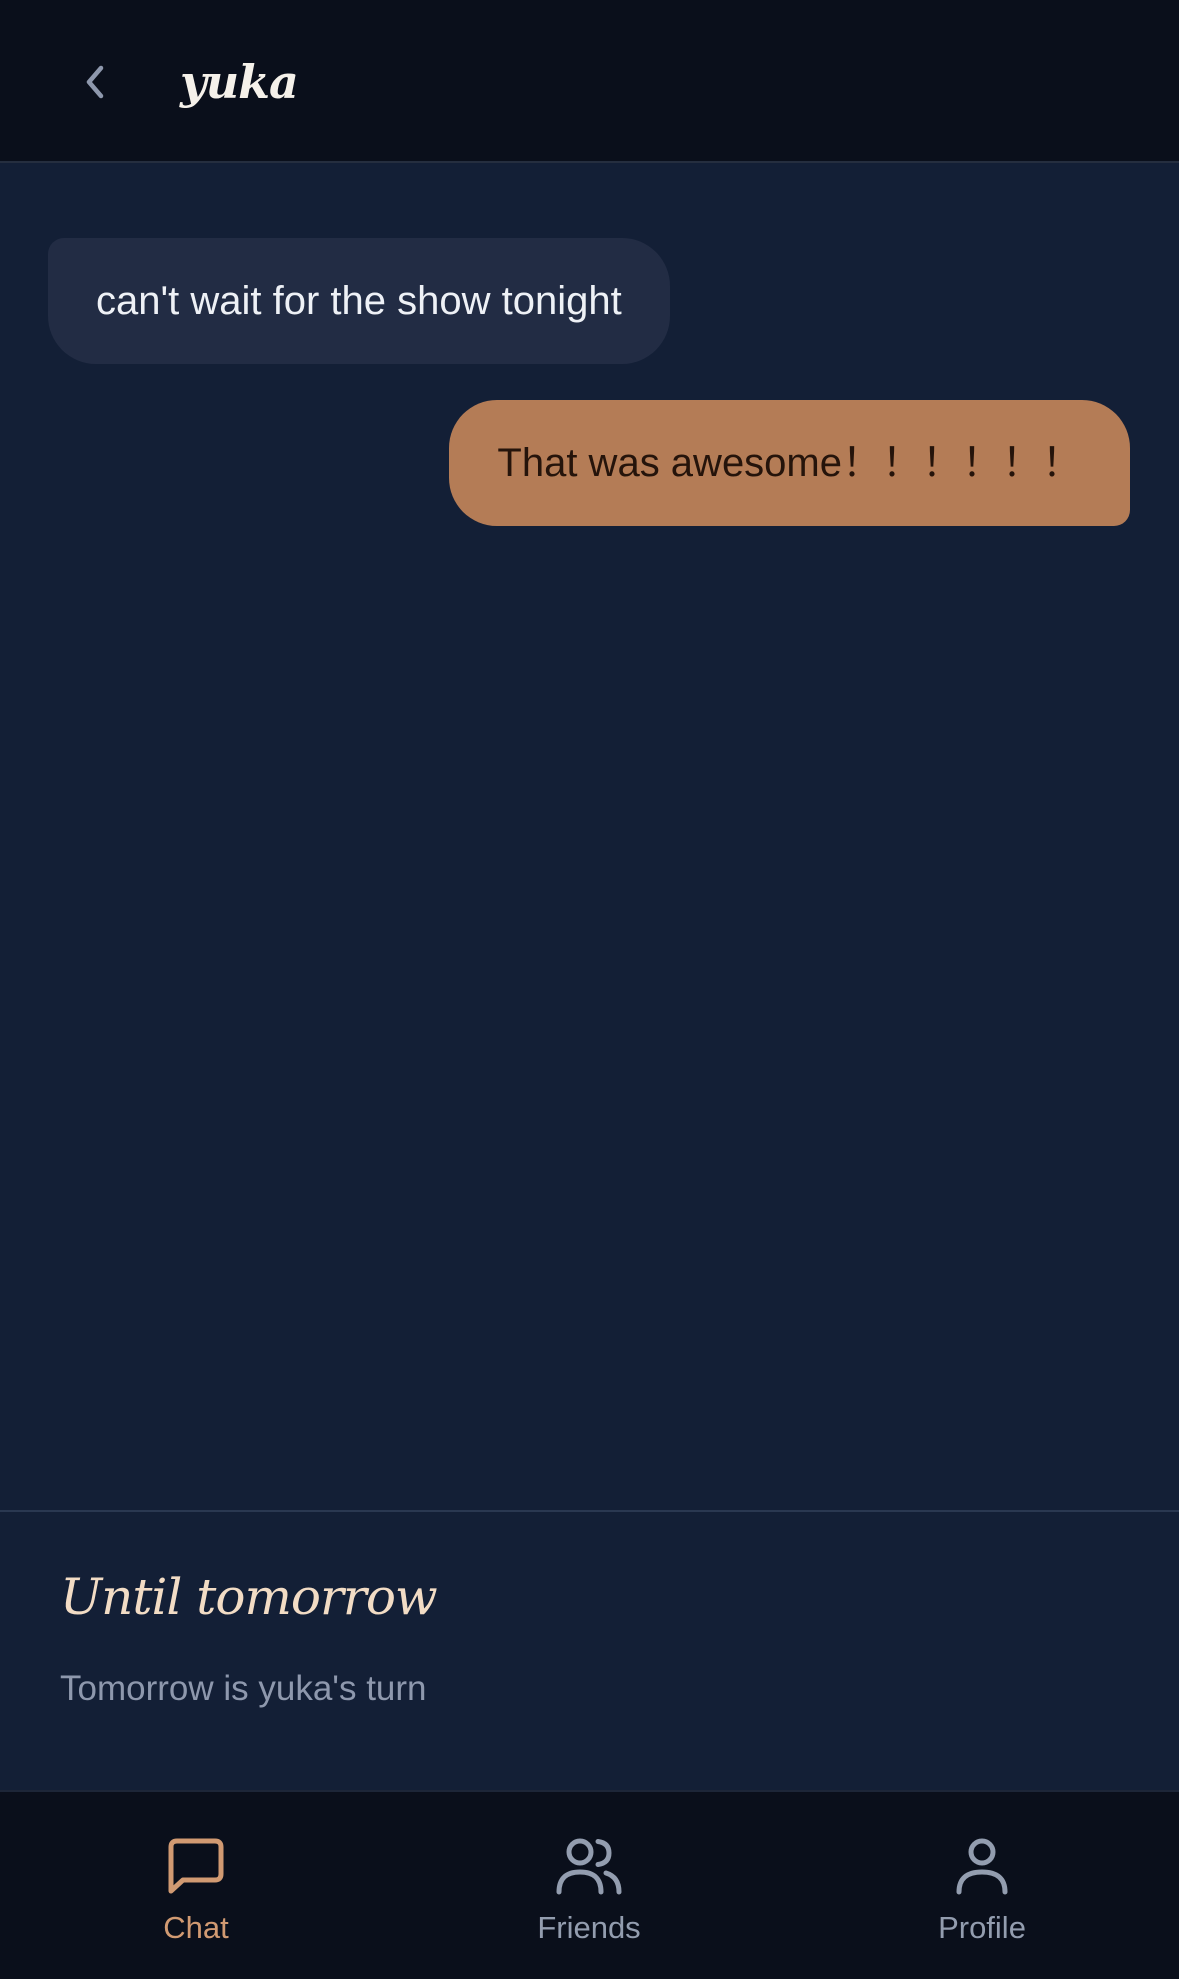  I want to click on back-button, so click(96, 82).